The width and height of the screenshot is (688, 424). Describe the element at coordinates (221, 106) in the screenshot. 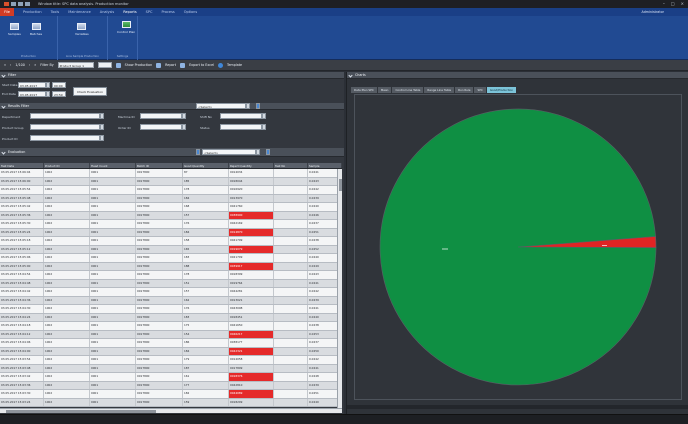

I see `results-filter-select: <Select>` at that location.